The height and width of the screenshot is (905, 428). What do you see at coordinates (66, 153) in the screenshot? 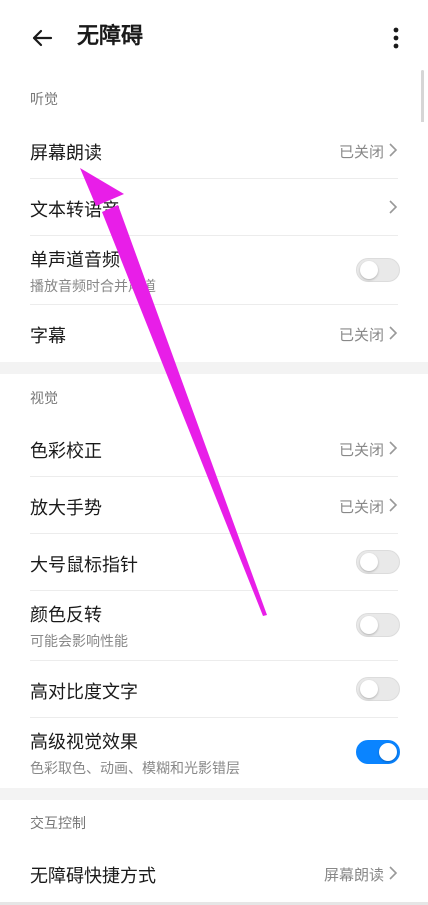
I see `setting-title: 屏幕朗读` at bounding box center [66, 153].